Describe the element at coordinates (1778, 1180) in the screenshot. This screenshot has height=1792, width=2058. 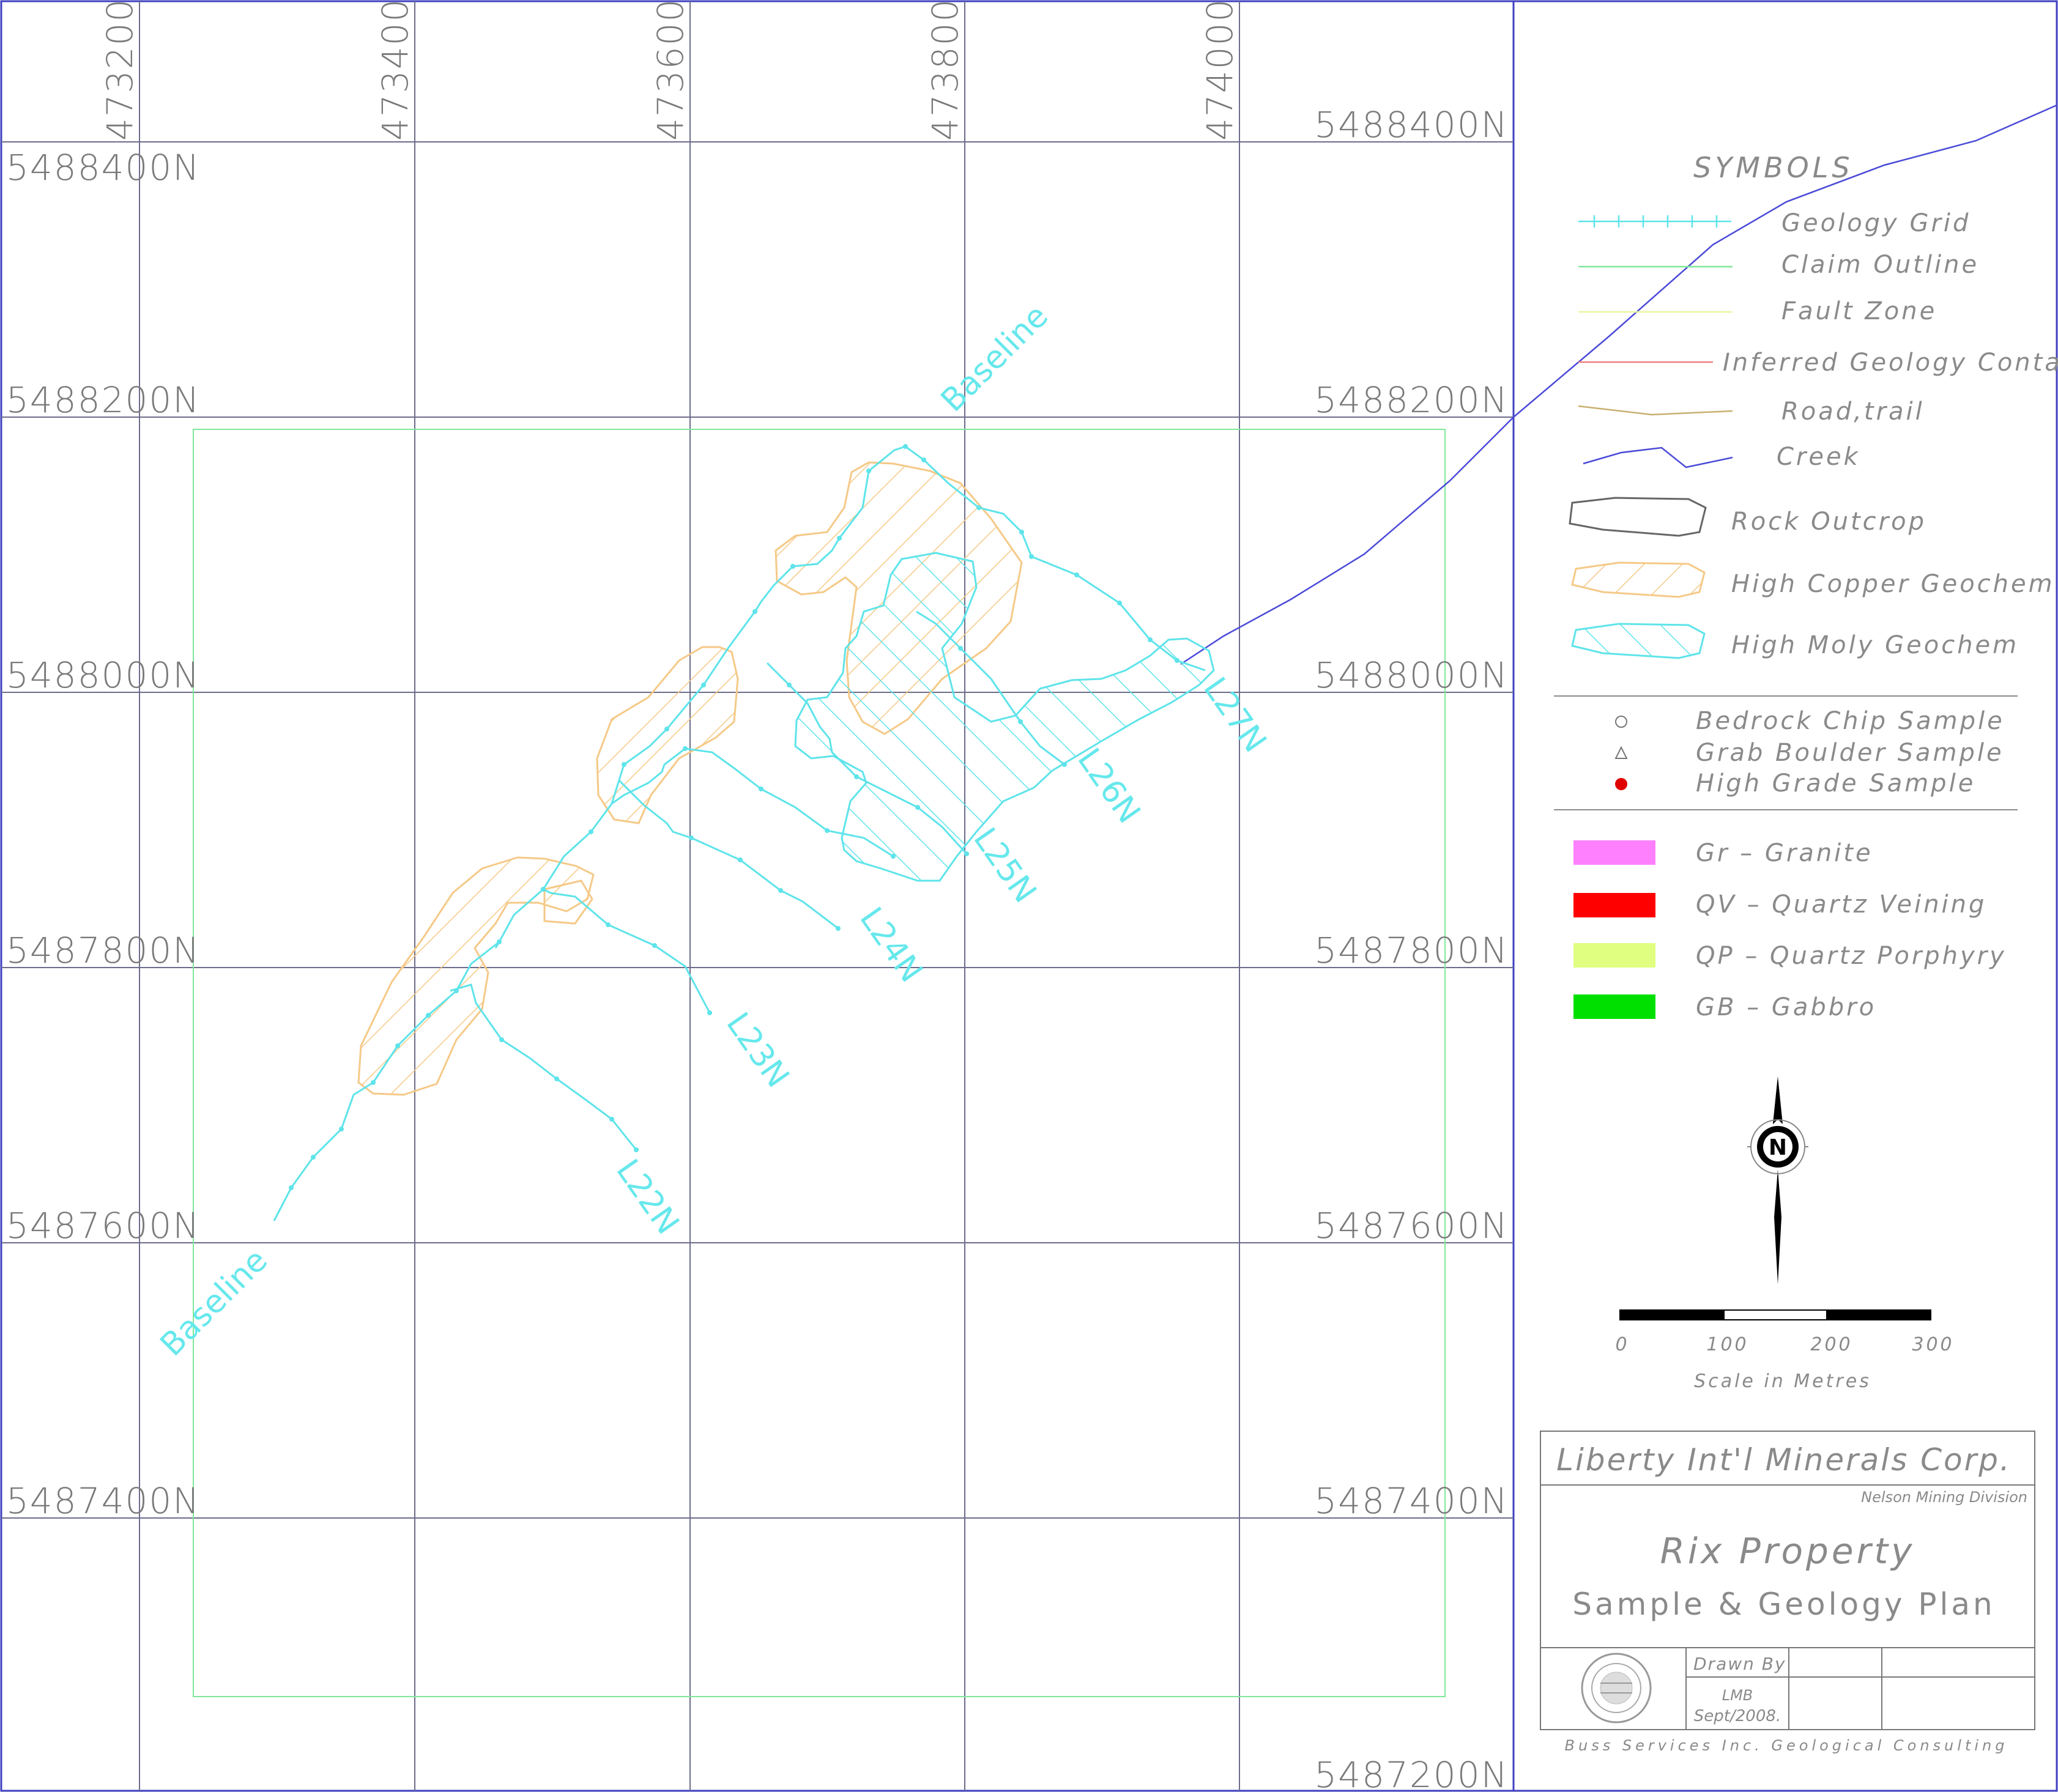
I see `north-arrow-icon: N` at that location.